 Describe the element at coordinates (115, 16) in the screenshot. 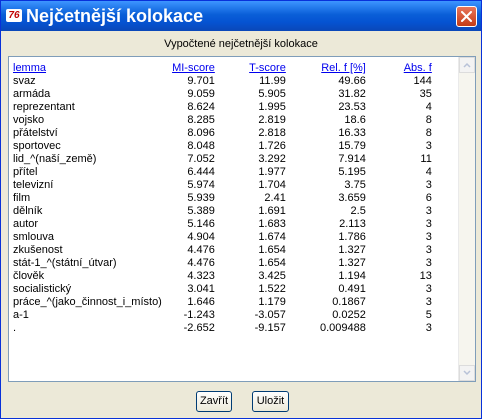

I see `window-title: Nejčetnější kolokace` at that location.